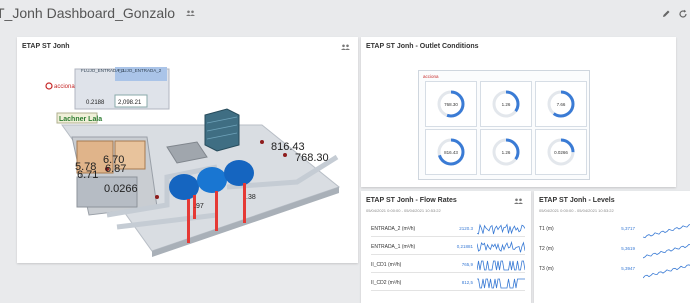  I want to click on reading: 6.87, so click(115, 169).